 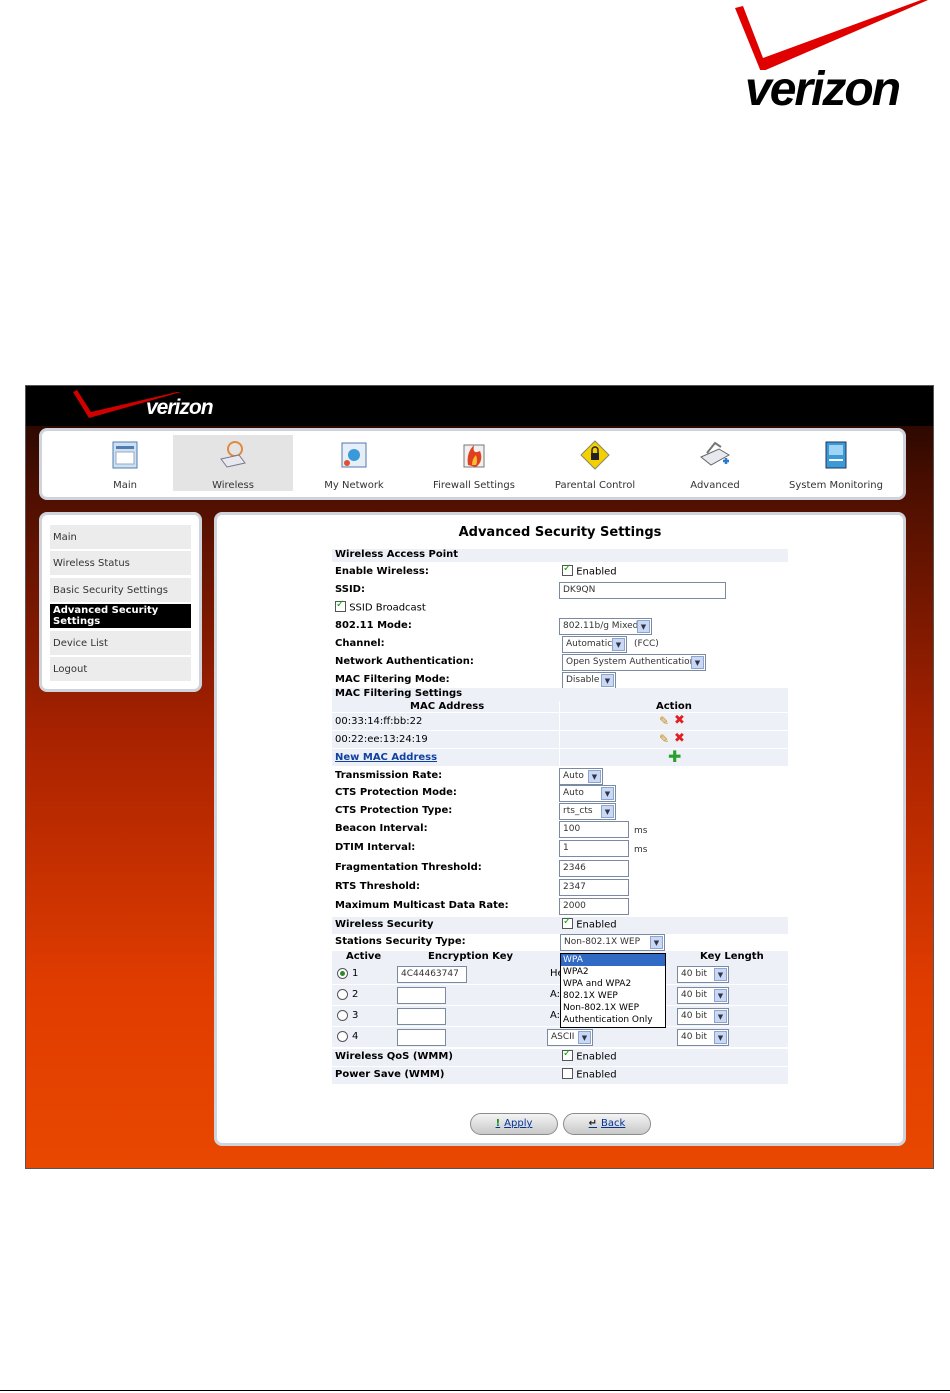 I want to click on cts-mode-row: CTS Protection Mode: Auto ▼, so click(x=560, y=793).